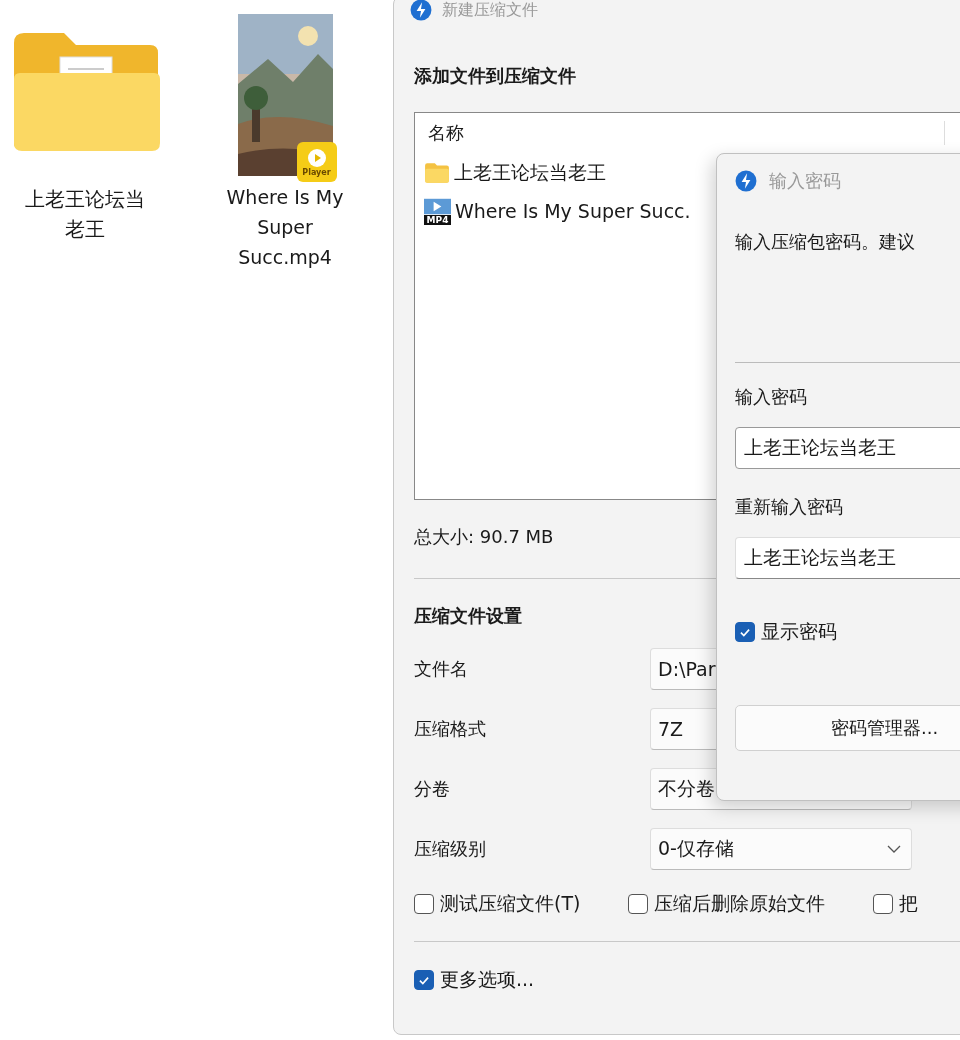  I want to click on dialog-description: 输入压缩包密码。建议, so click(825, 242).